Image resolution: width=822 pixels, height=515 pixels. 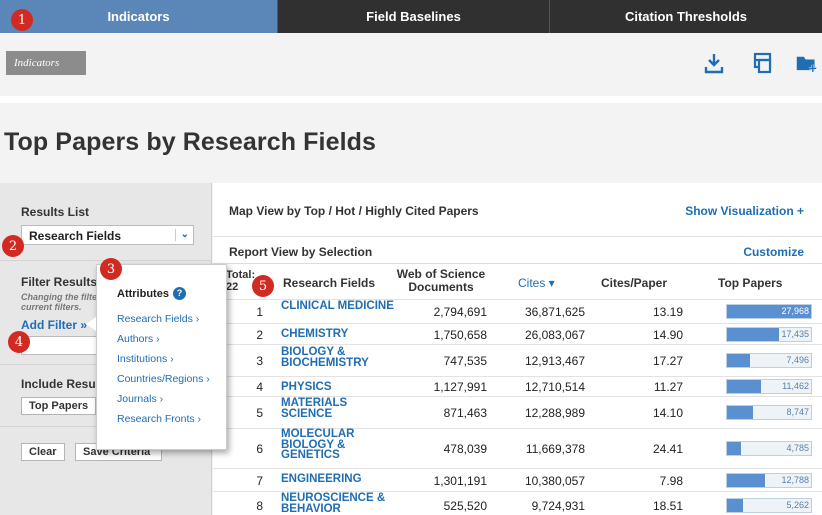 What do you see at coordinates (259, 413) in the screenshot?
I see `row-rank: 5` at bounding box center [259, 413].